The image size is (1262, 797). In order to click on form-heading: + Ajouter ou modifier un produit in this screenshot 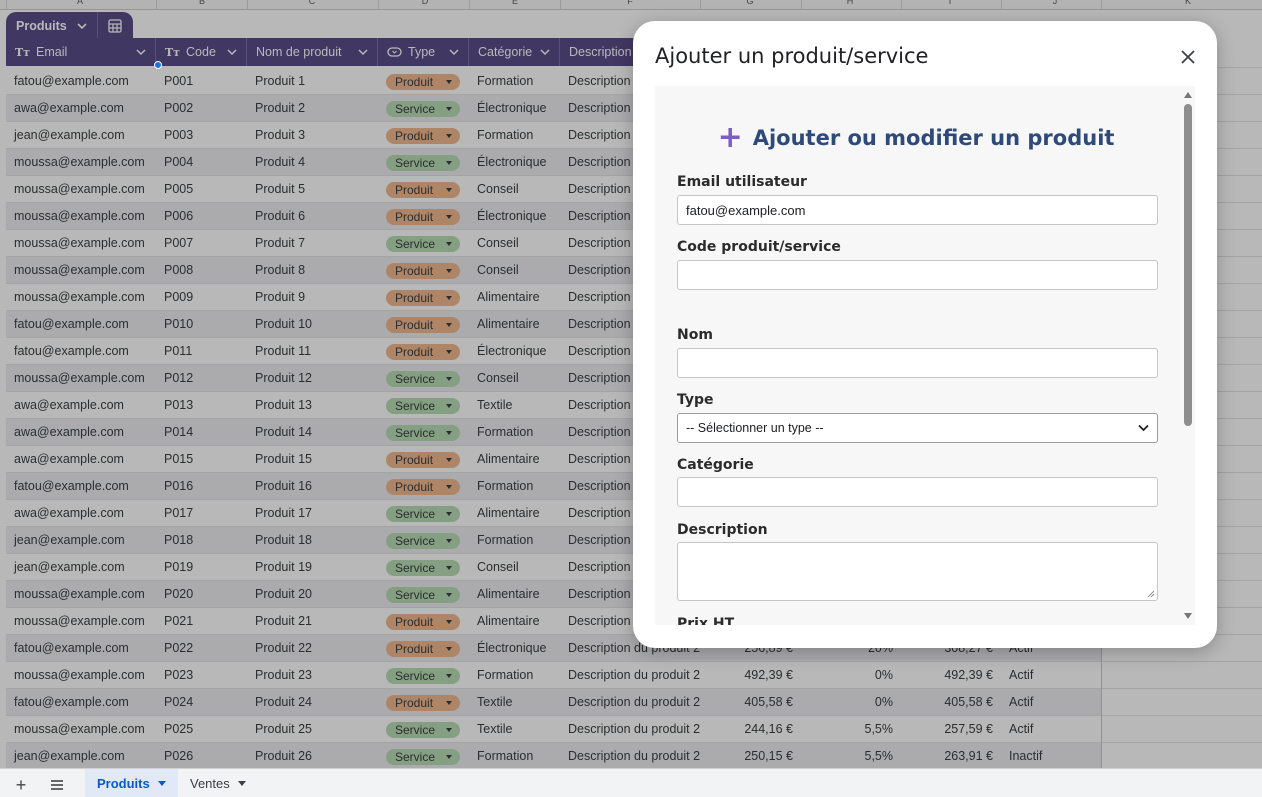, I will do `click(916, 137)`.